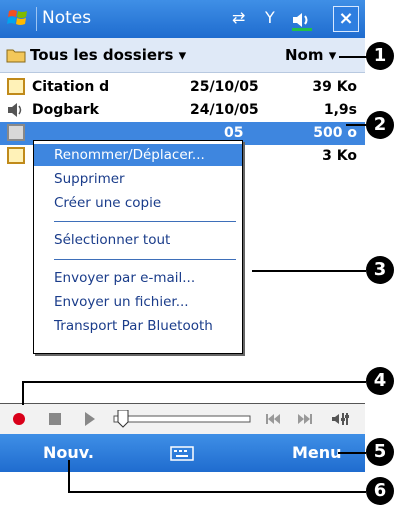 This screenshot has height=509, width=409. What do you see at coordinates (341, 419) in the screenshot?
I see `volume-control-icon` at bounding box center [341, 419].